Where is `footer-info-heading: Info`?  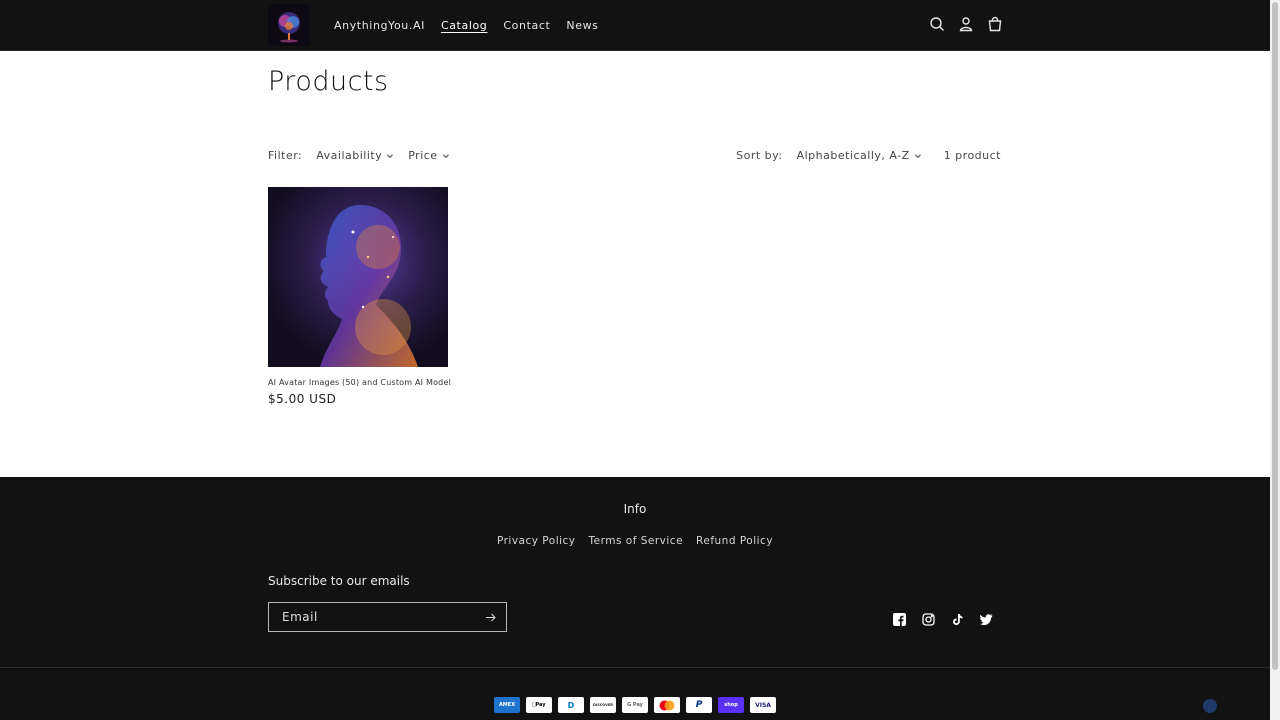 footer-info-heading: Info is located at coordinates (635, 509).